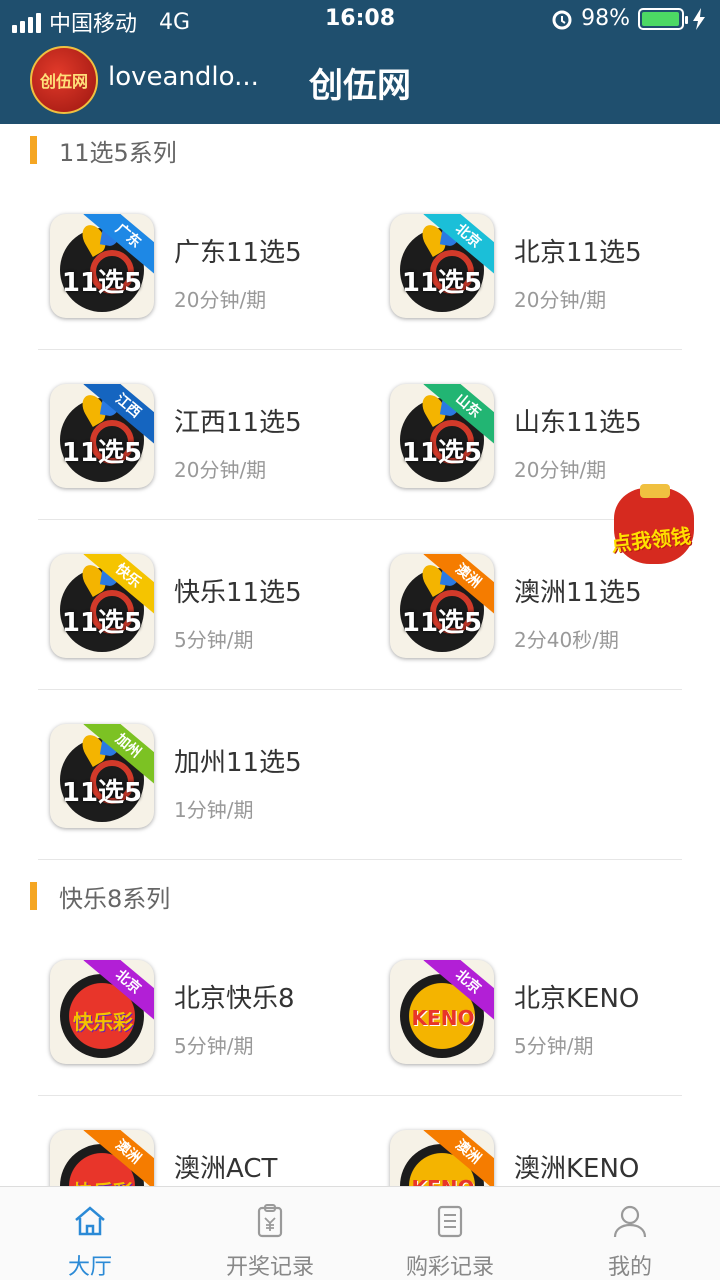  What do you see at coordinates (655, 491) in the screenshot?
I see `bag-knot` at bounding box center [655, 491].